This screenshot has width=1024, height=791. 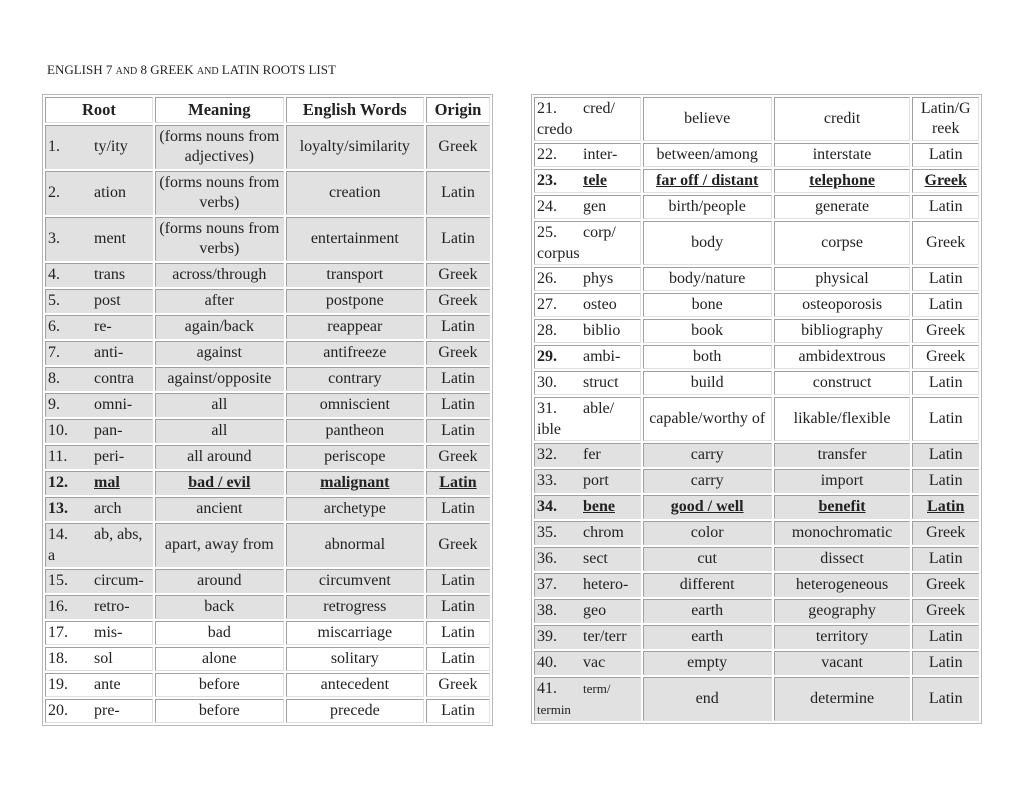 I want to click on root-text: fer, so click(x=592, y=454).